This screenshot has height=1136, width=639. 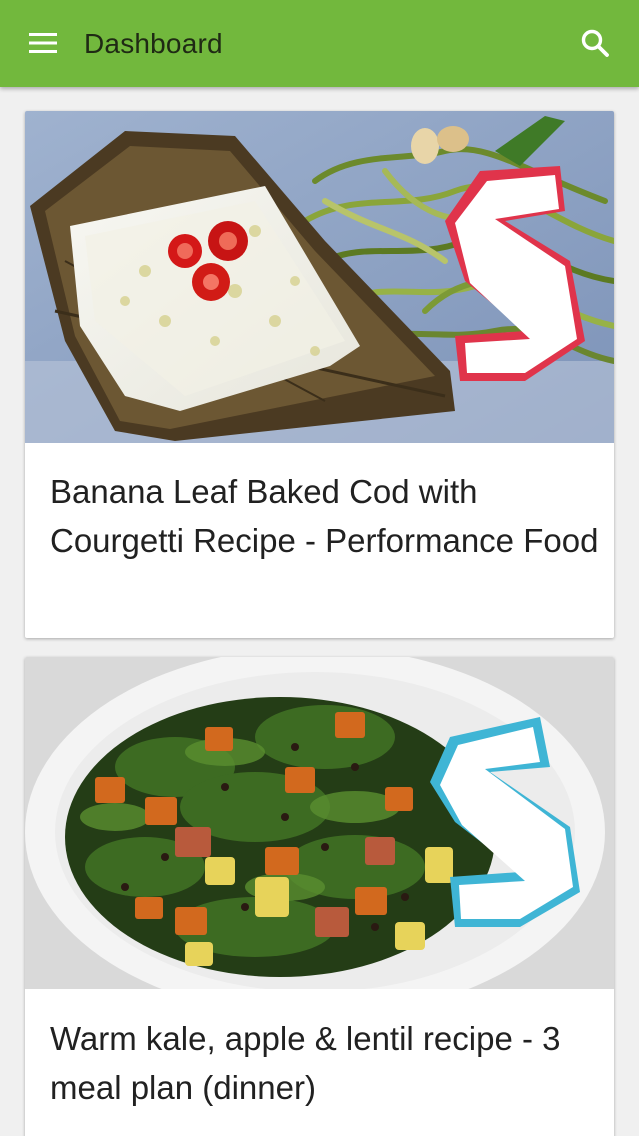 I want to click on hamburger-menu-icon, so click(x=43, y=43).